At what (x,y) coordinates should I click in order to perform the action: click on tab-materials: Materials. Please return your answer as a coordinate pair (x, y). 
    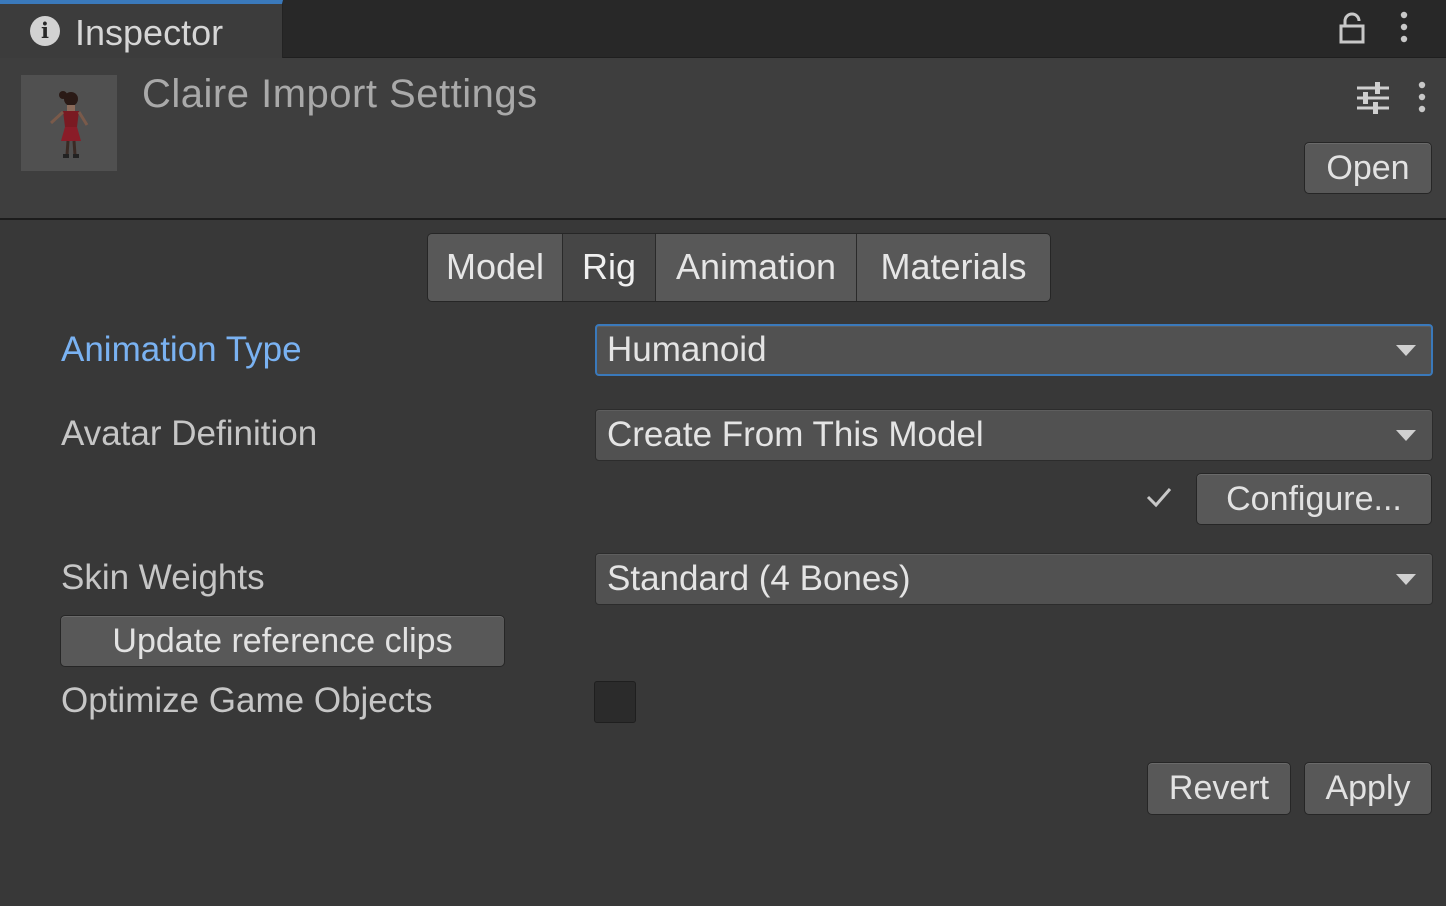
    Looking at the image, I should click on (953, 267).